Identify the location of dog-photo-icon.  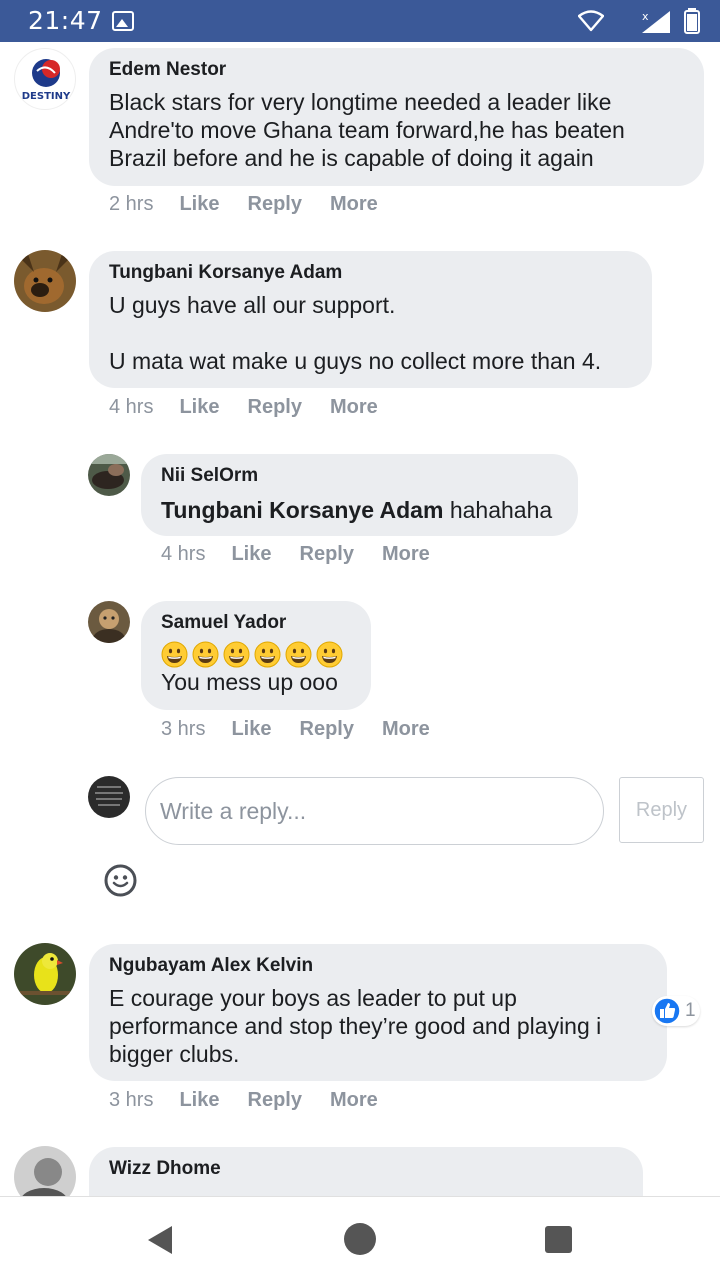
(45, 281).